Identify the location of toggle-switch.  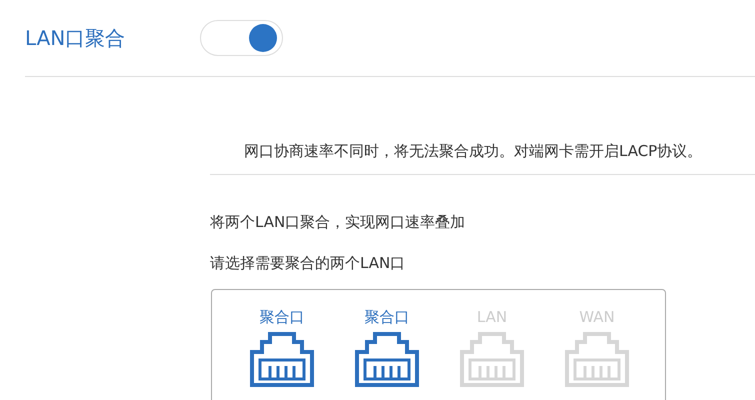
(241, 38).